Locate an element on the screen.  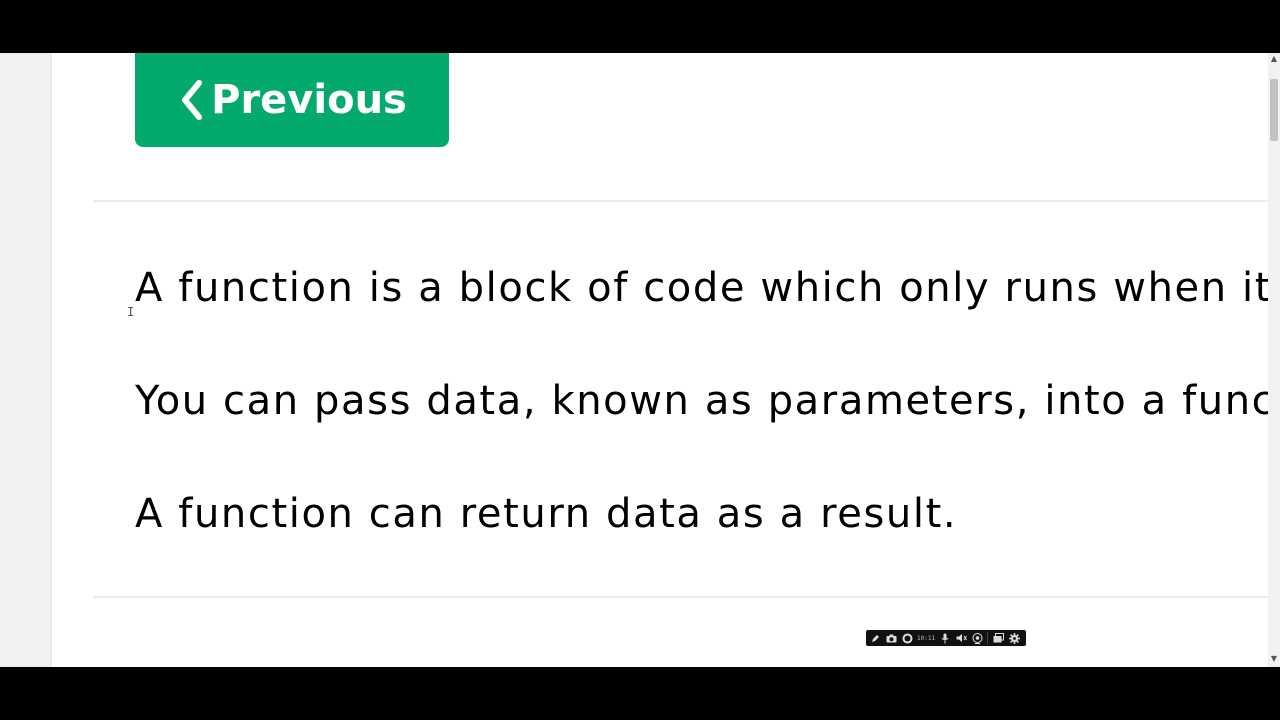
top-letterbox is located at coordinates (640, 26).